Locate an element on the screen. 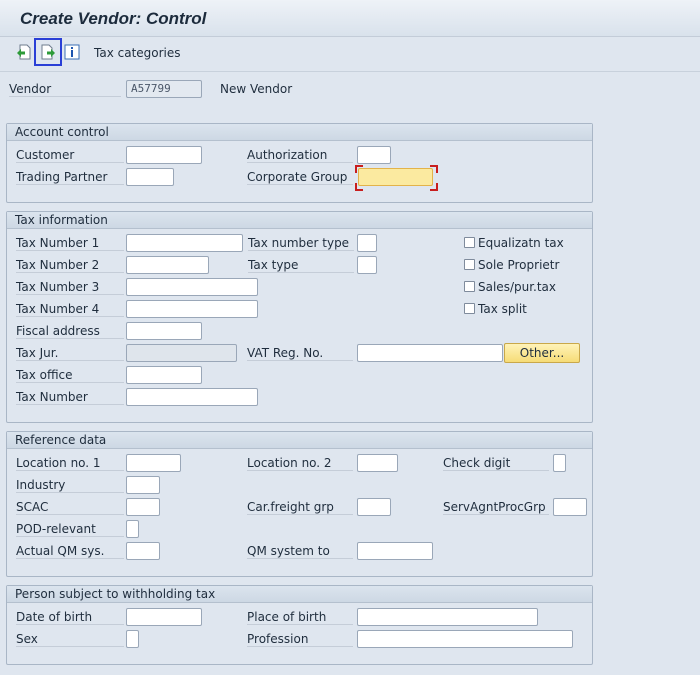 This screenshot has width=700, height=675. title-bar: Create Vendor: Control is located at coordinates (350, 18).